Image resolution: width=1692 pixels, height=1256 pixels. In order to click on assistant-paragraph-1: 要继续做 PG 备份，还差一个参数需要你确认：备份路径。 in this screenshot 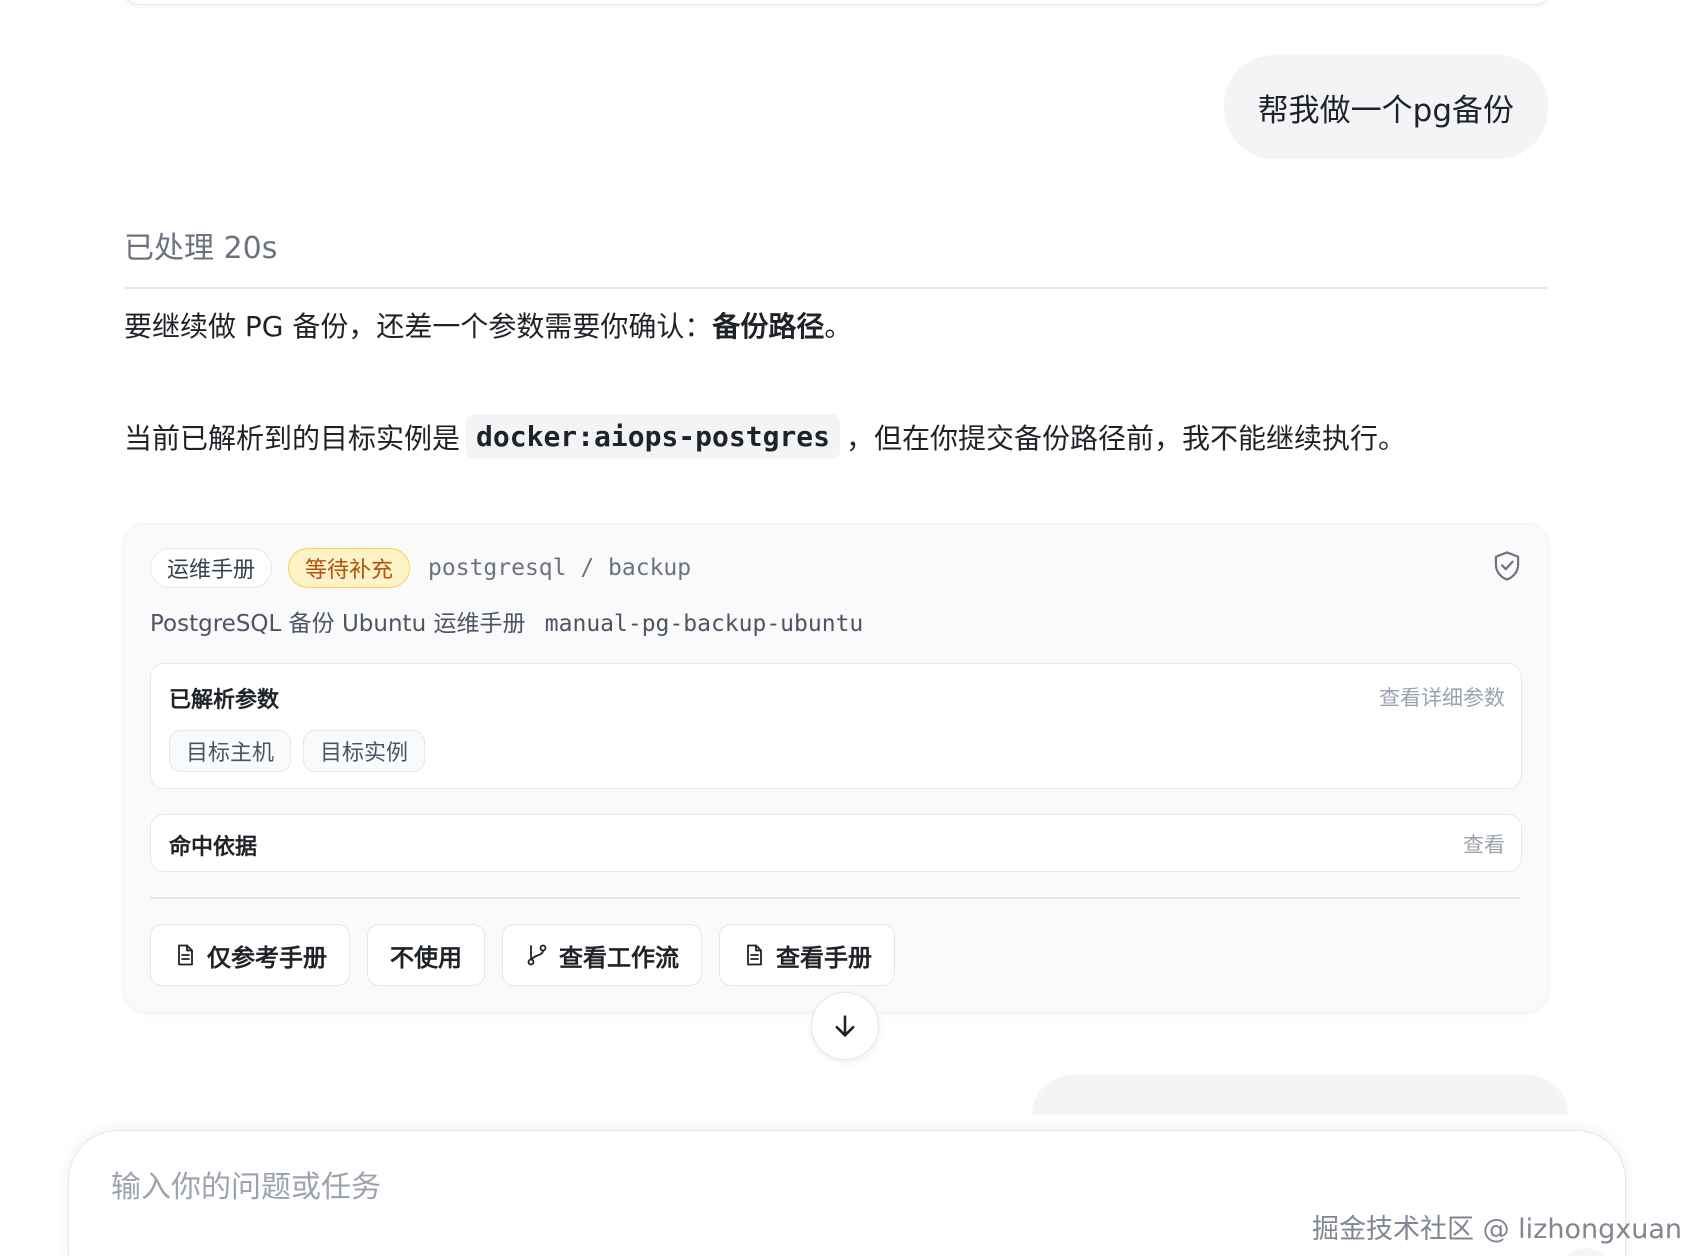, I will do `click(488, 325)`.